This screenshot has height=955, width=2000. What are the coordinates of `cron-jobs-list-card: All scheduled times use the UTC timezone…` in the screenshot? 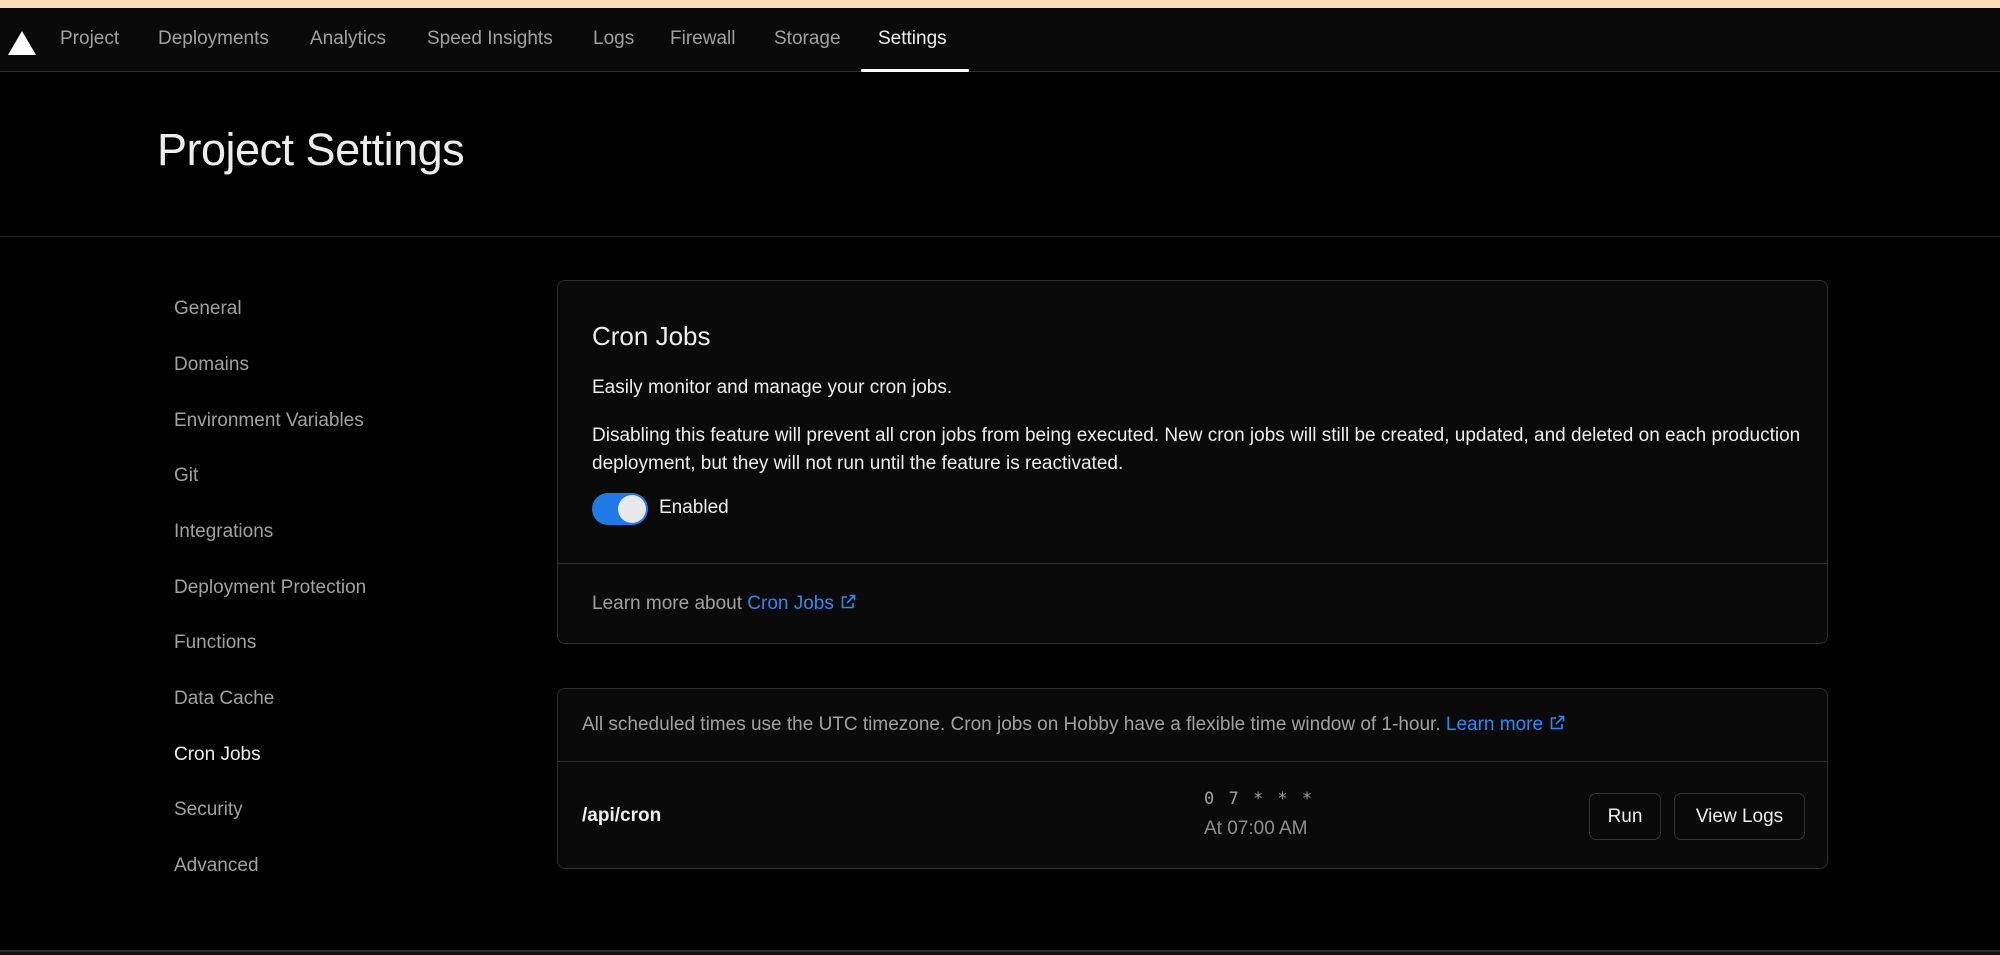 It's located at (1192, 778).